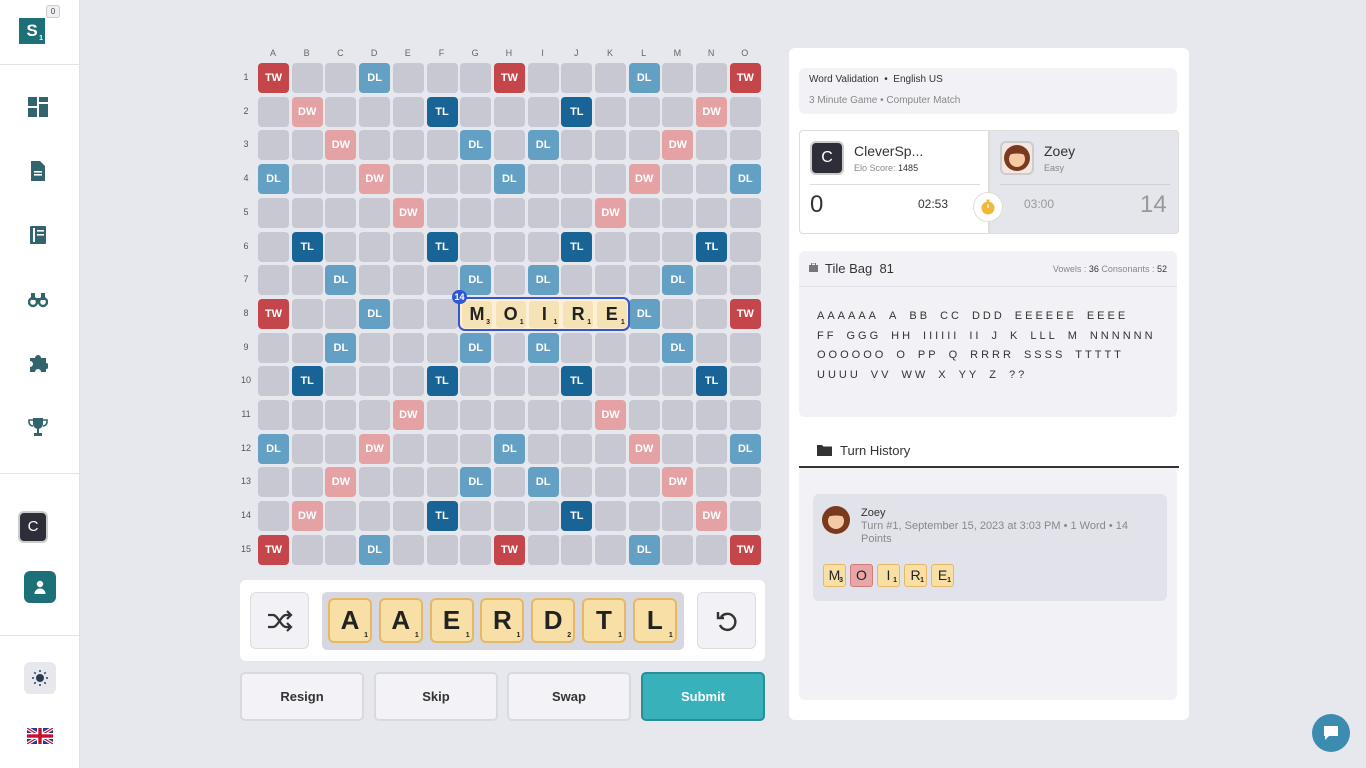 The height and width of the screenshot is (768, 1366). I want to click on placed-word: M3O1I1R1E1, so click(544, 314).